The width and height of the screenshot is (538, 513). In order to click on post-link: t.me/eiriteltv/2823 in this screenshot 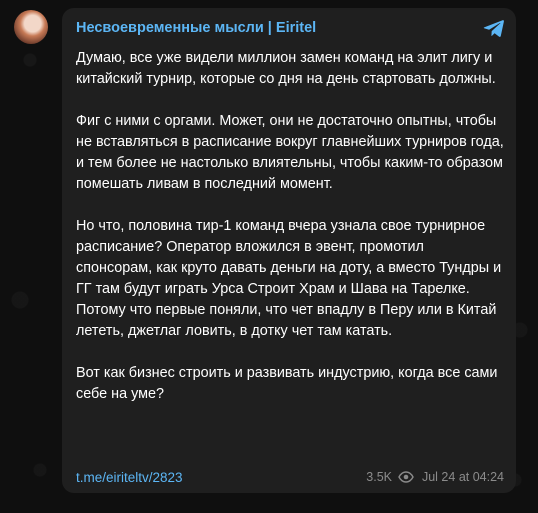, I will do `click(129, 477)`.